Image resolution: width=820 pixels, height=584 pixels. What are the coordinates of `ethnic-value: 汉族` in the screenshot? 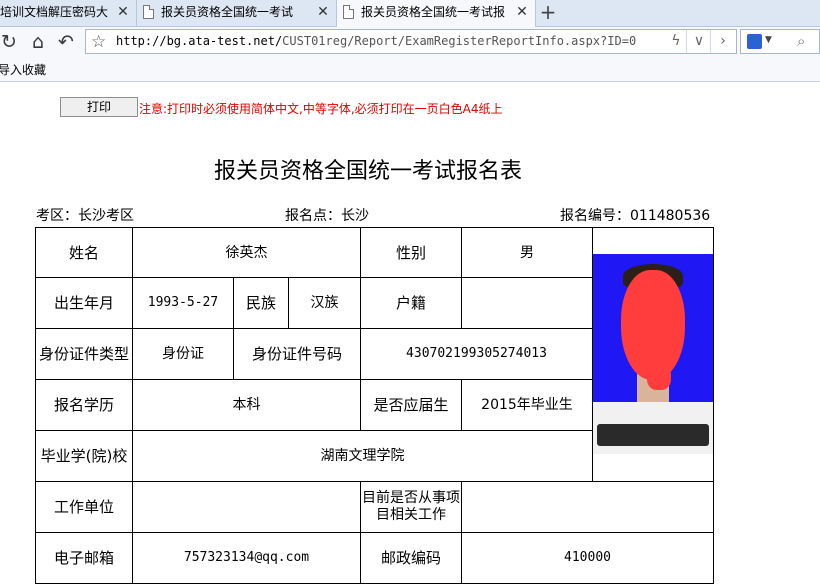 It's located at (324, 303).